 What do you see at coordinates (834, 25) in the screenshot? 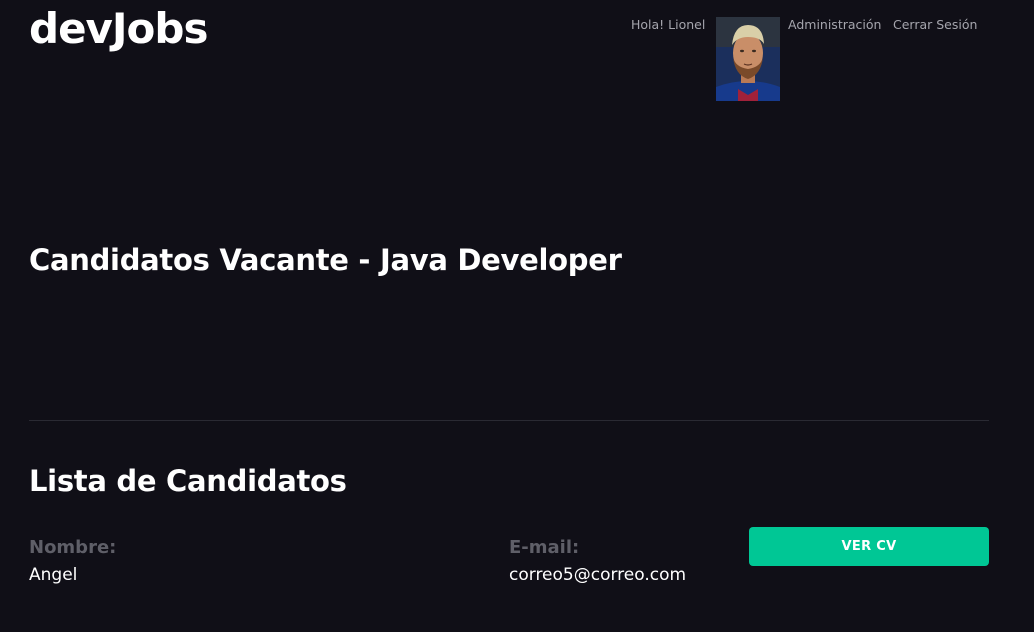
I see `admin-link: Administración` at bounding box center [834, 25].